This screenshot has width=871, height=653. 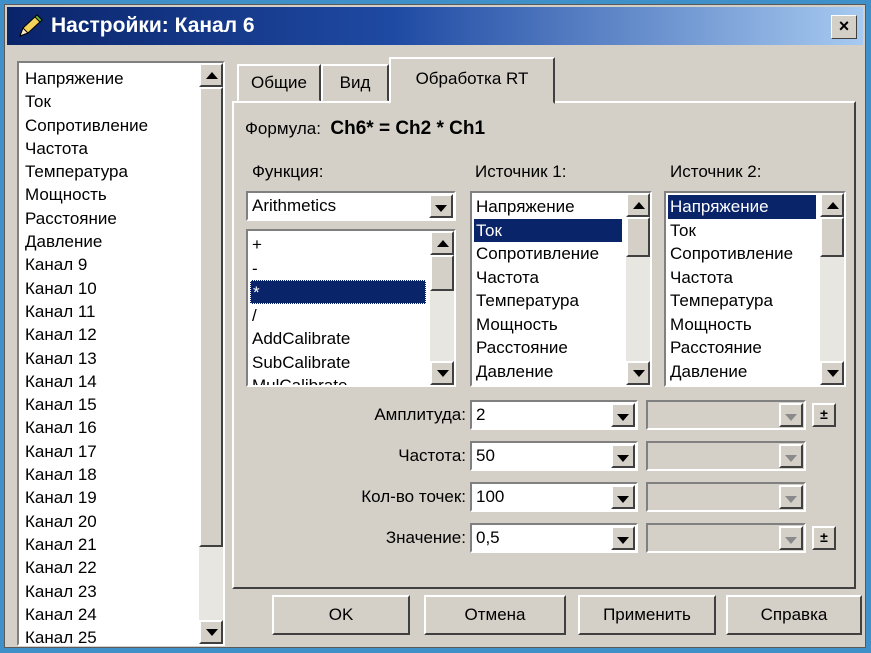 I want to click on list-item: Канал 19, so click(x=108, y=497).